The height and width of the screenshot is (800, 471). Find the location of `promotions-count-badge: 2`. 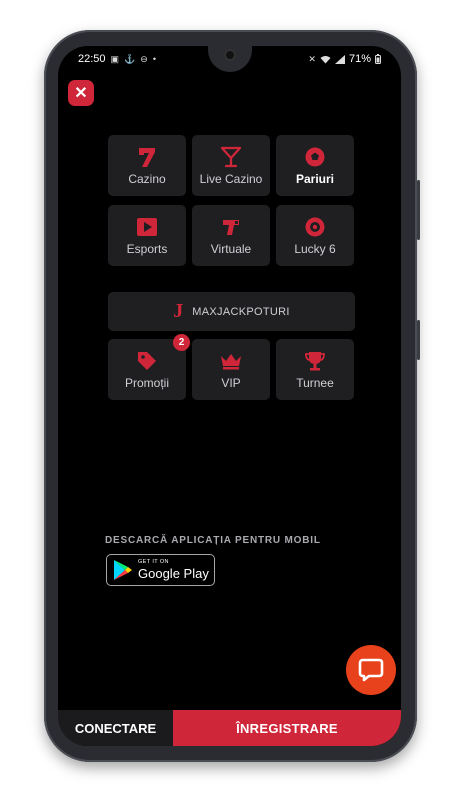

promotions-count-badge: 2 is located at coordinates (181, 342).